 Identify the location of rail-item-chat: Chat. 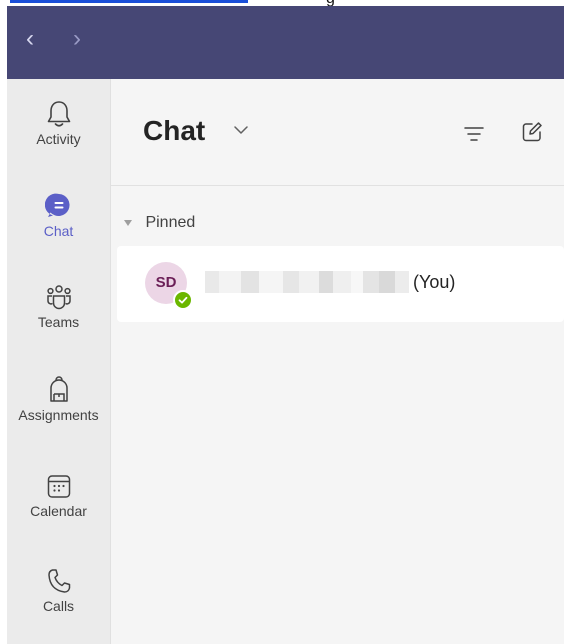
(58, 236).